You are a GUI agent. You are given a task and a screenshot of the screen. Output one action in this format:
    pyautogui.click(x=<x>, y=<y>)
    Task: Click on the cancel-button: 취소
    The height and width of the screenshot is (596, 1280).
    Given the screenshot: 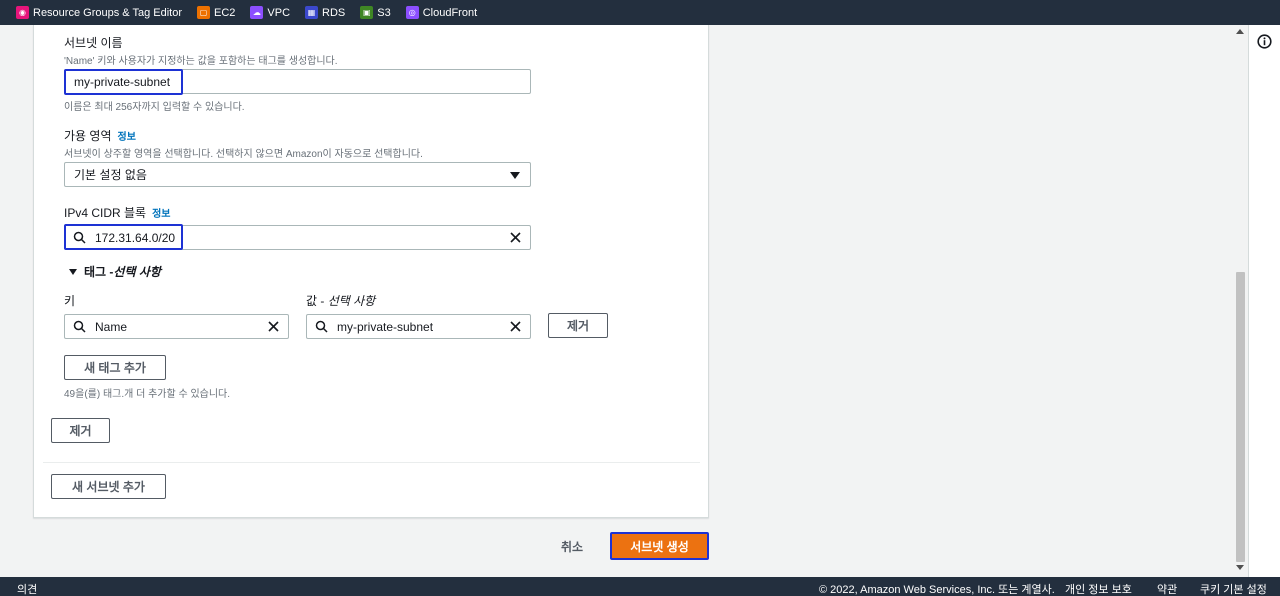 What is the action you would take?
    pyautogui.click(x=572, y=546)
    